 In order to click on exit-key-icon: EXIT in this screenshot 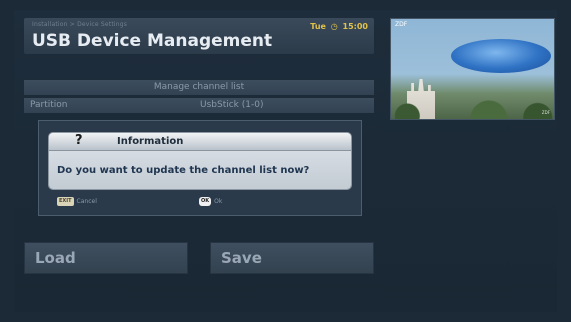, I will do `click(65, 201)`.